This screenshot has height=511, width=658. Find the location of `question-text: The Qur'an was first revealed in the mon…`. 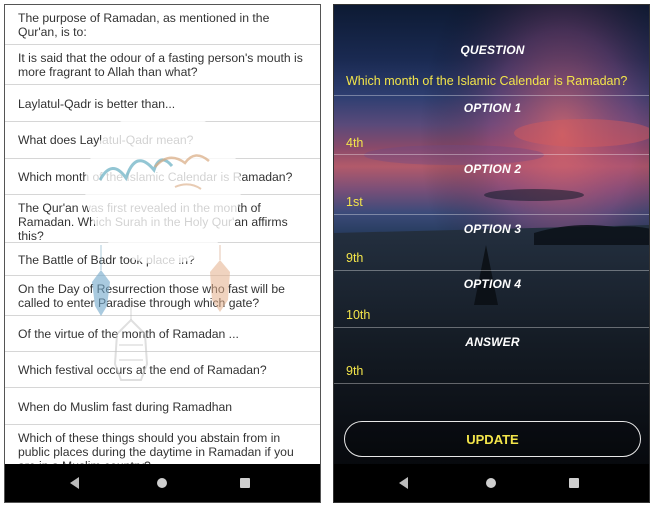

question-text: The Qur'an was first revealed in the mon… is located at coordinates (153, 222).